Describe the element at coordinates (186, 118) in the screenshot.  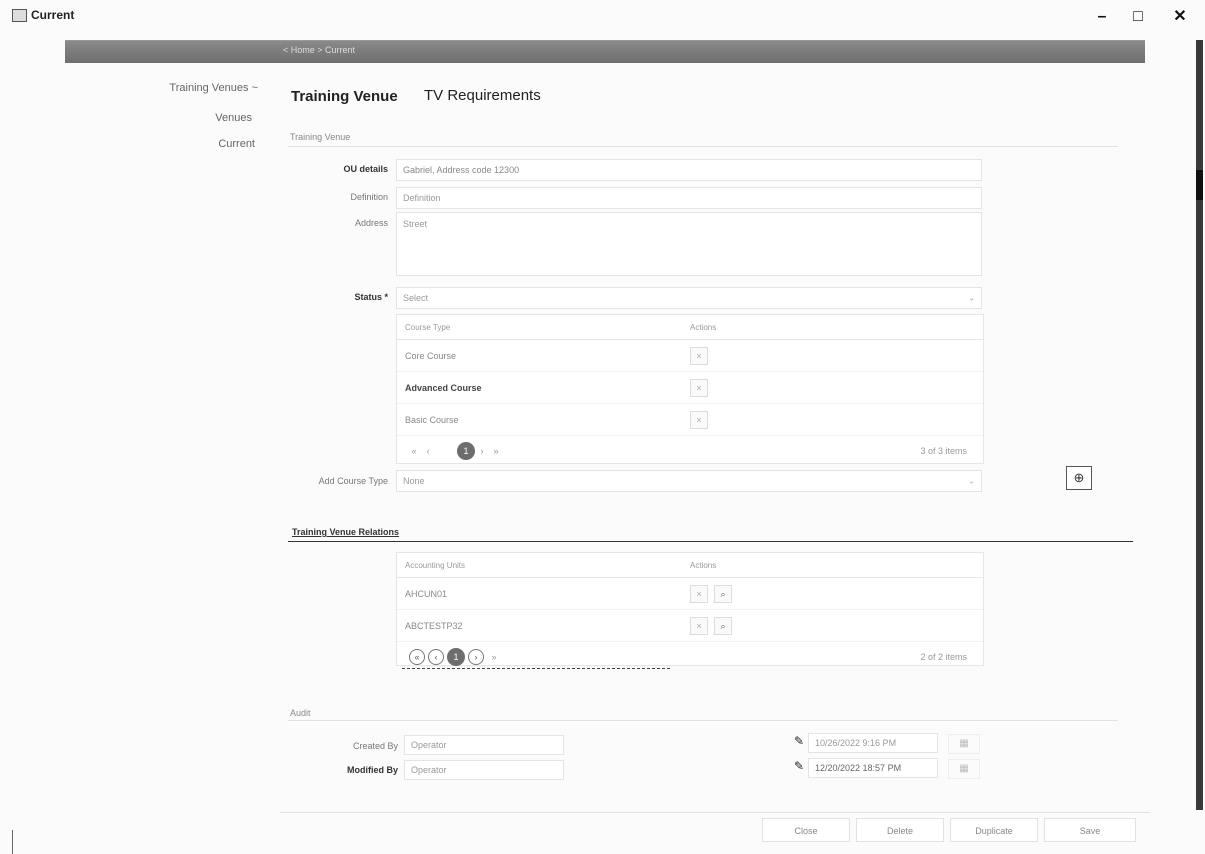
I see `sidebar-item-venues: Venues` at that location.